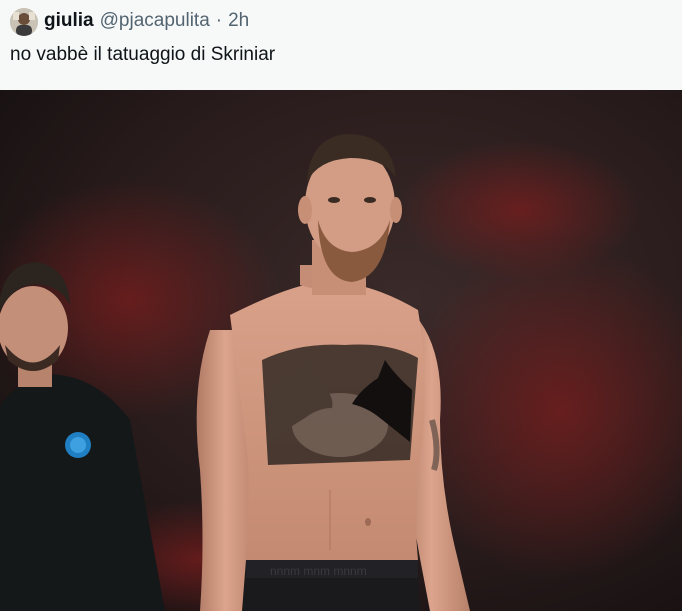 This screenshot has height=611, width=682. I want to click on tweet-timestamp: 2h, so click(238, 21).